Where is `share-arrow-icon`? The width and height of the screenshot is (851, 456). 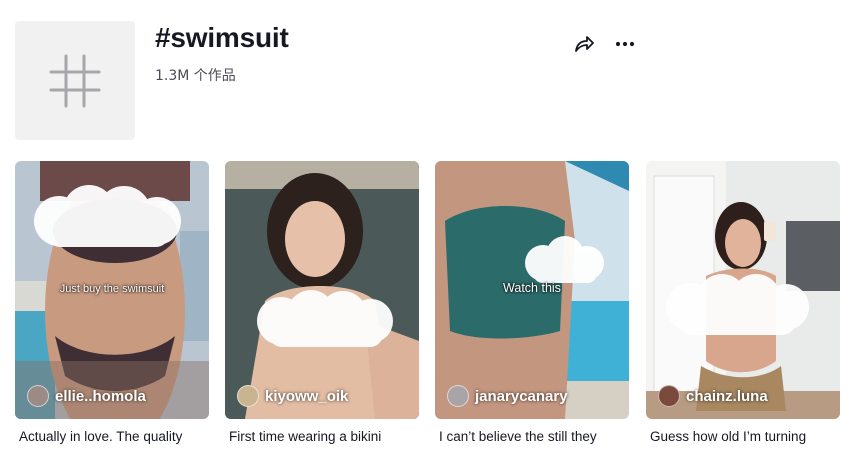
share-arrow-icon is located at coordinates (584, 44).